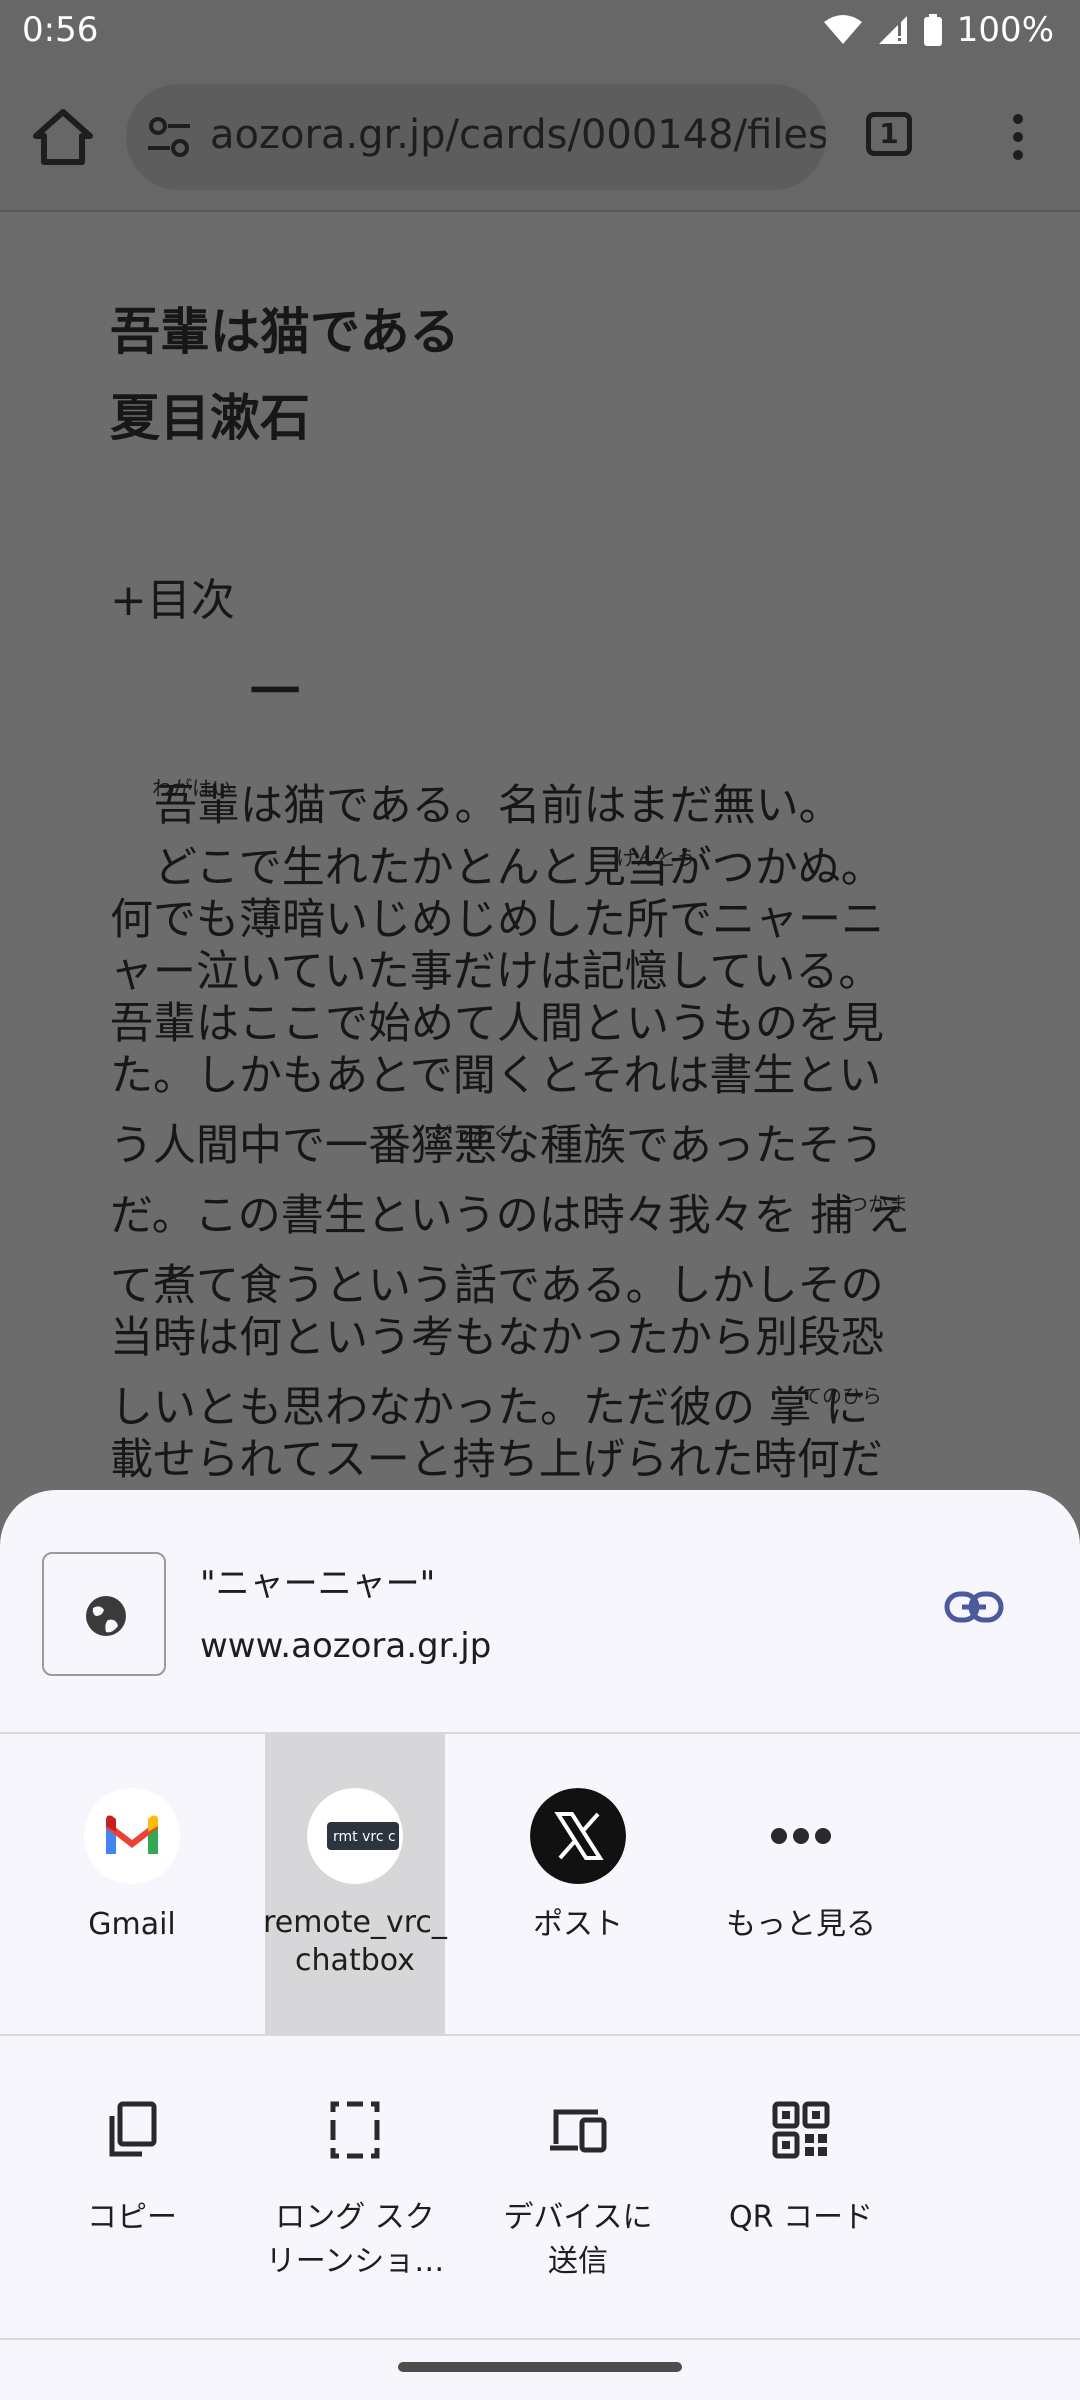 This screenshot has height=2400, width=1080. Describe the element at coordinates (63, 137) in the screenshot. I see `home-icon` at that location.